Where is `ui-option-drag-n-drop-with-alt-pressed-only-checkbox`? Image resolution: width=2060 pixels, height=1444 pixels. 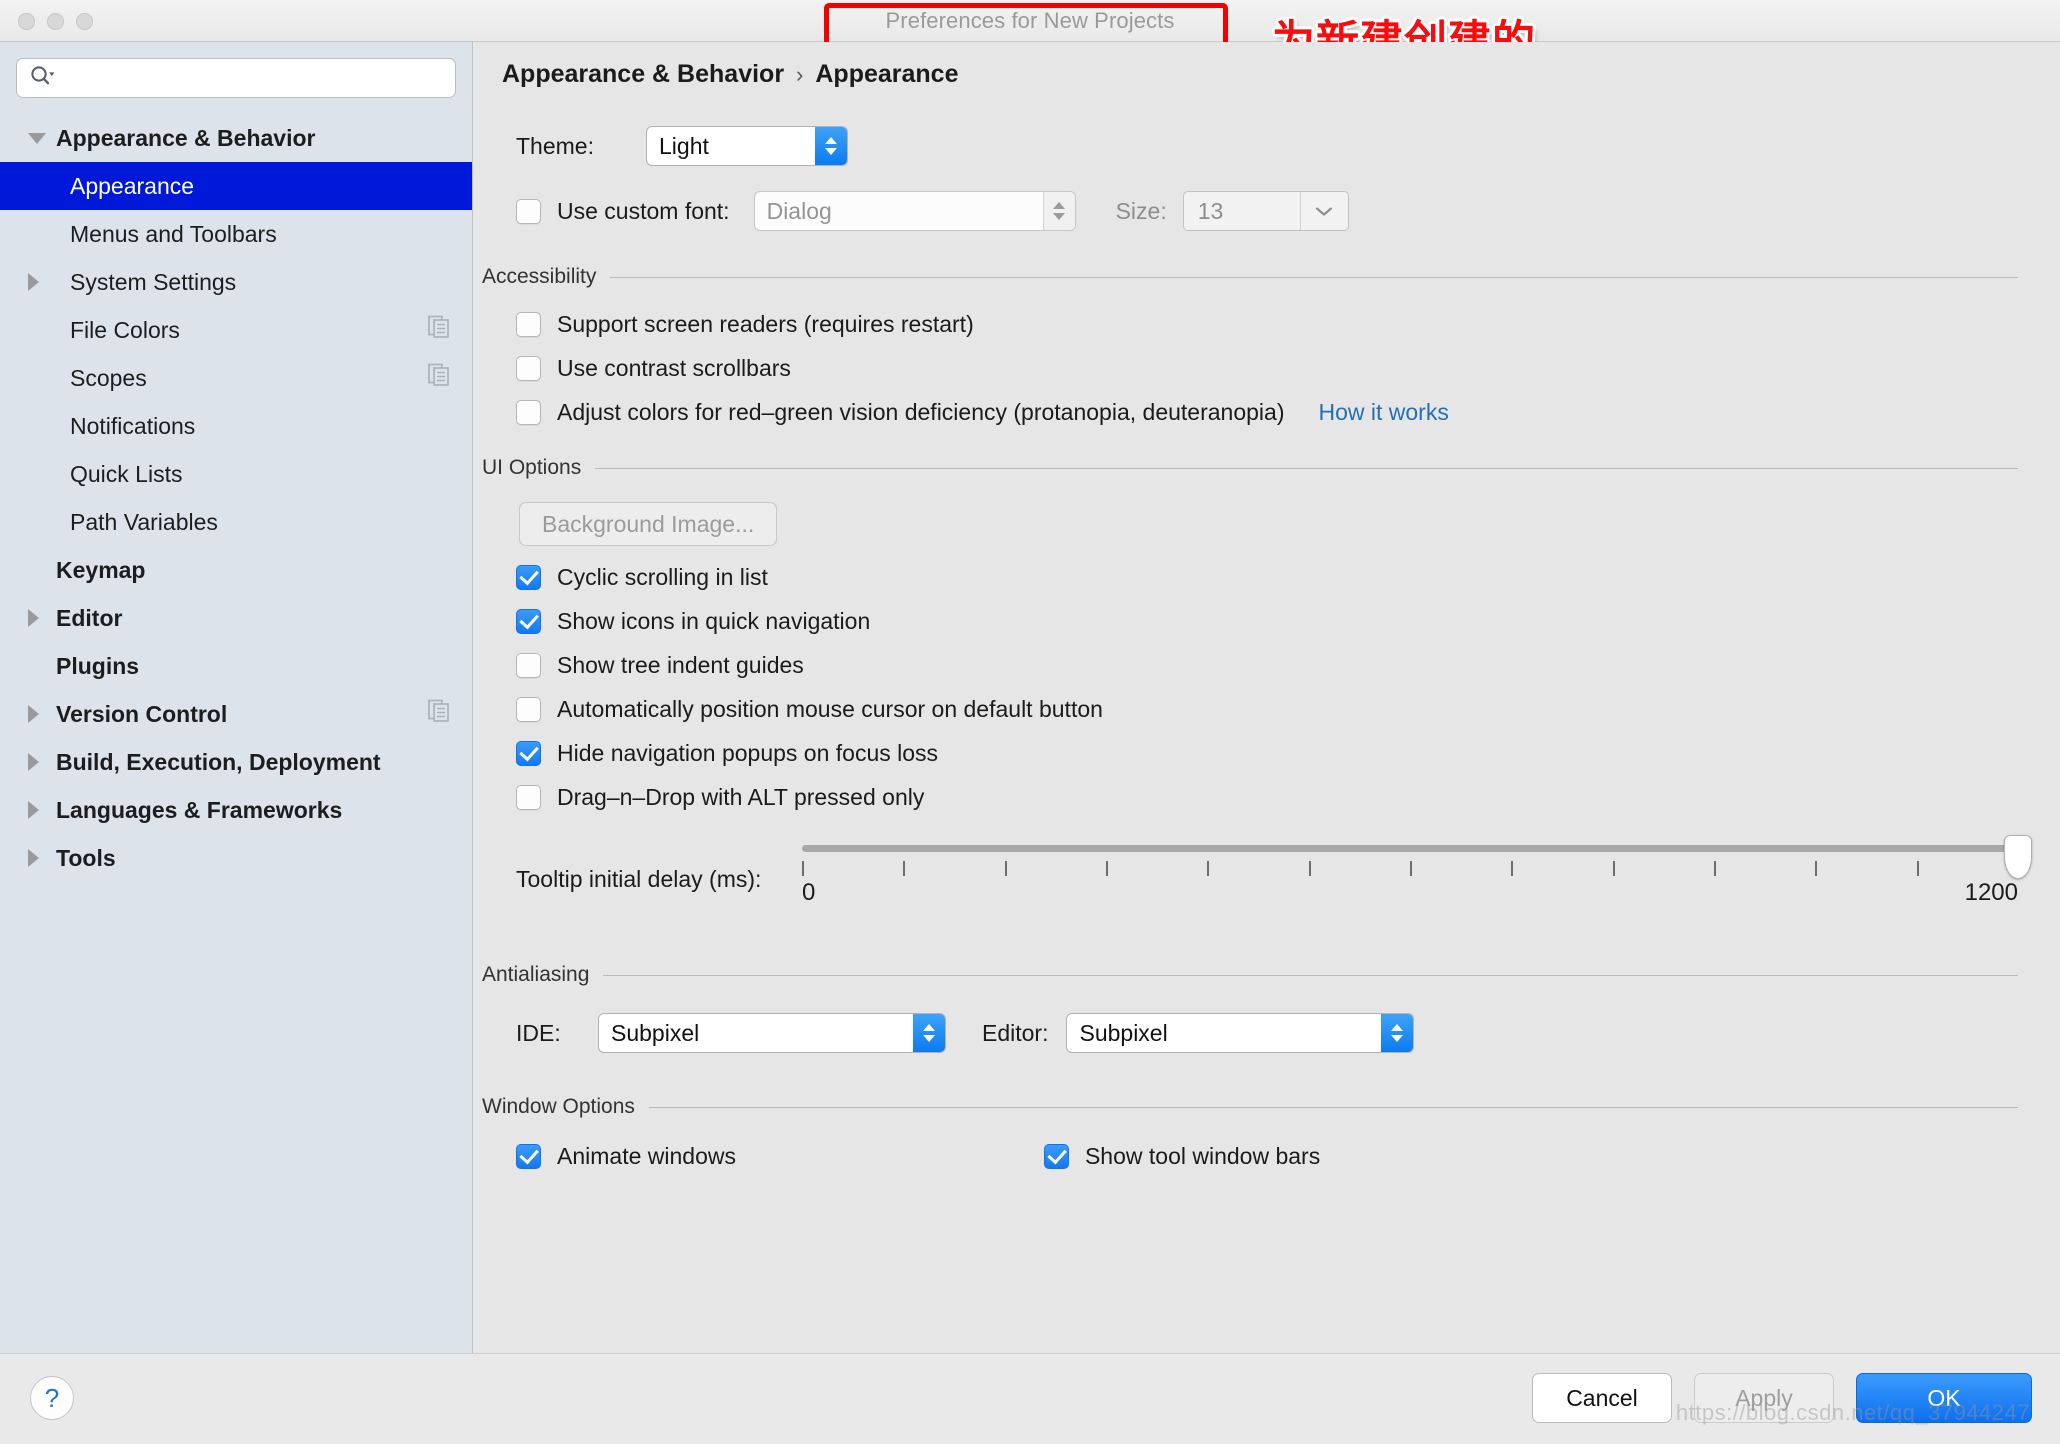
ui-option-drag-n-drop-with-alt-pressed-only-checkbox is located at coordinates (528, 797).